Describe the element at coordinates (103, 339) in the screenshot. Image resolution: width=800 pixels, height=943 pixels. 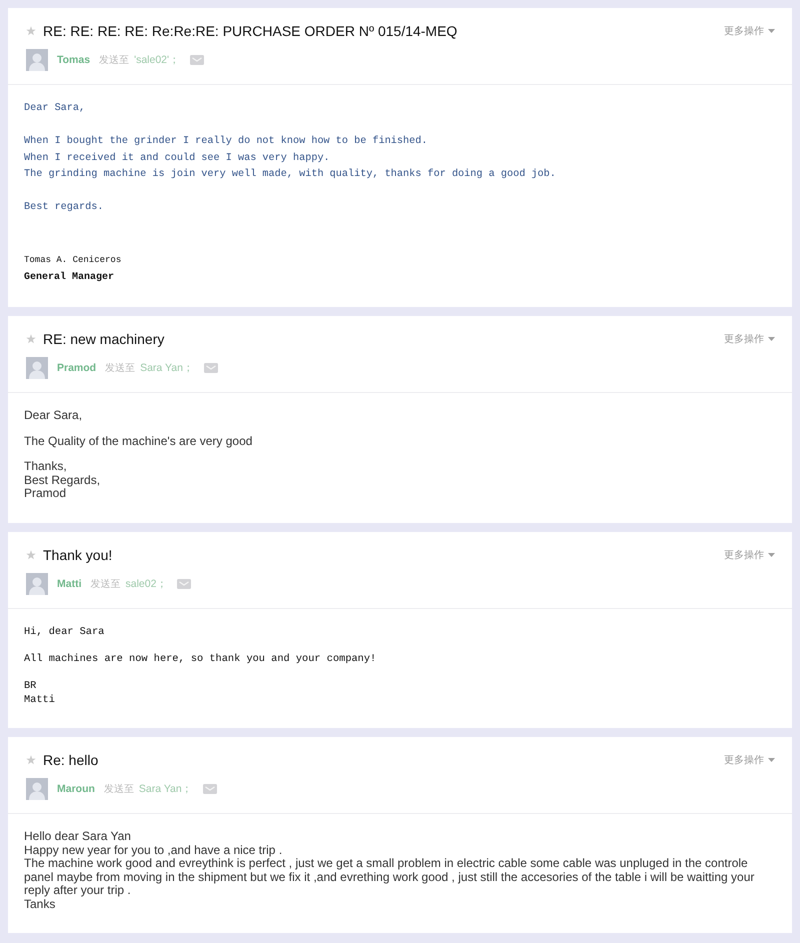
I see `email-subject: RE: new machinery` at that location.